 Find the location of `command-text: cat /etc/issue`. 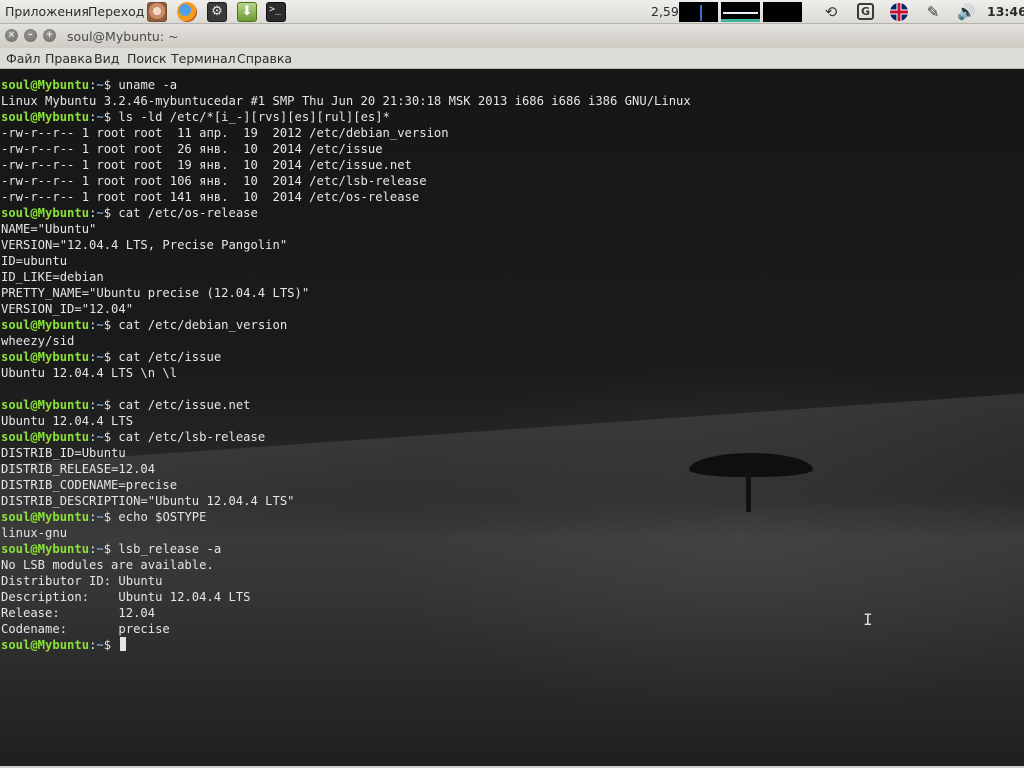

command-text: cat /etc/issue is located at coordinates (166, 357).